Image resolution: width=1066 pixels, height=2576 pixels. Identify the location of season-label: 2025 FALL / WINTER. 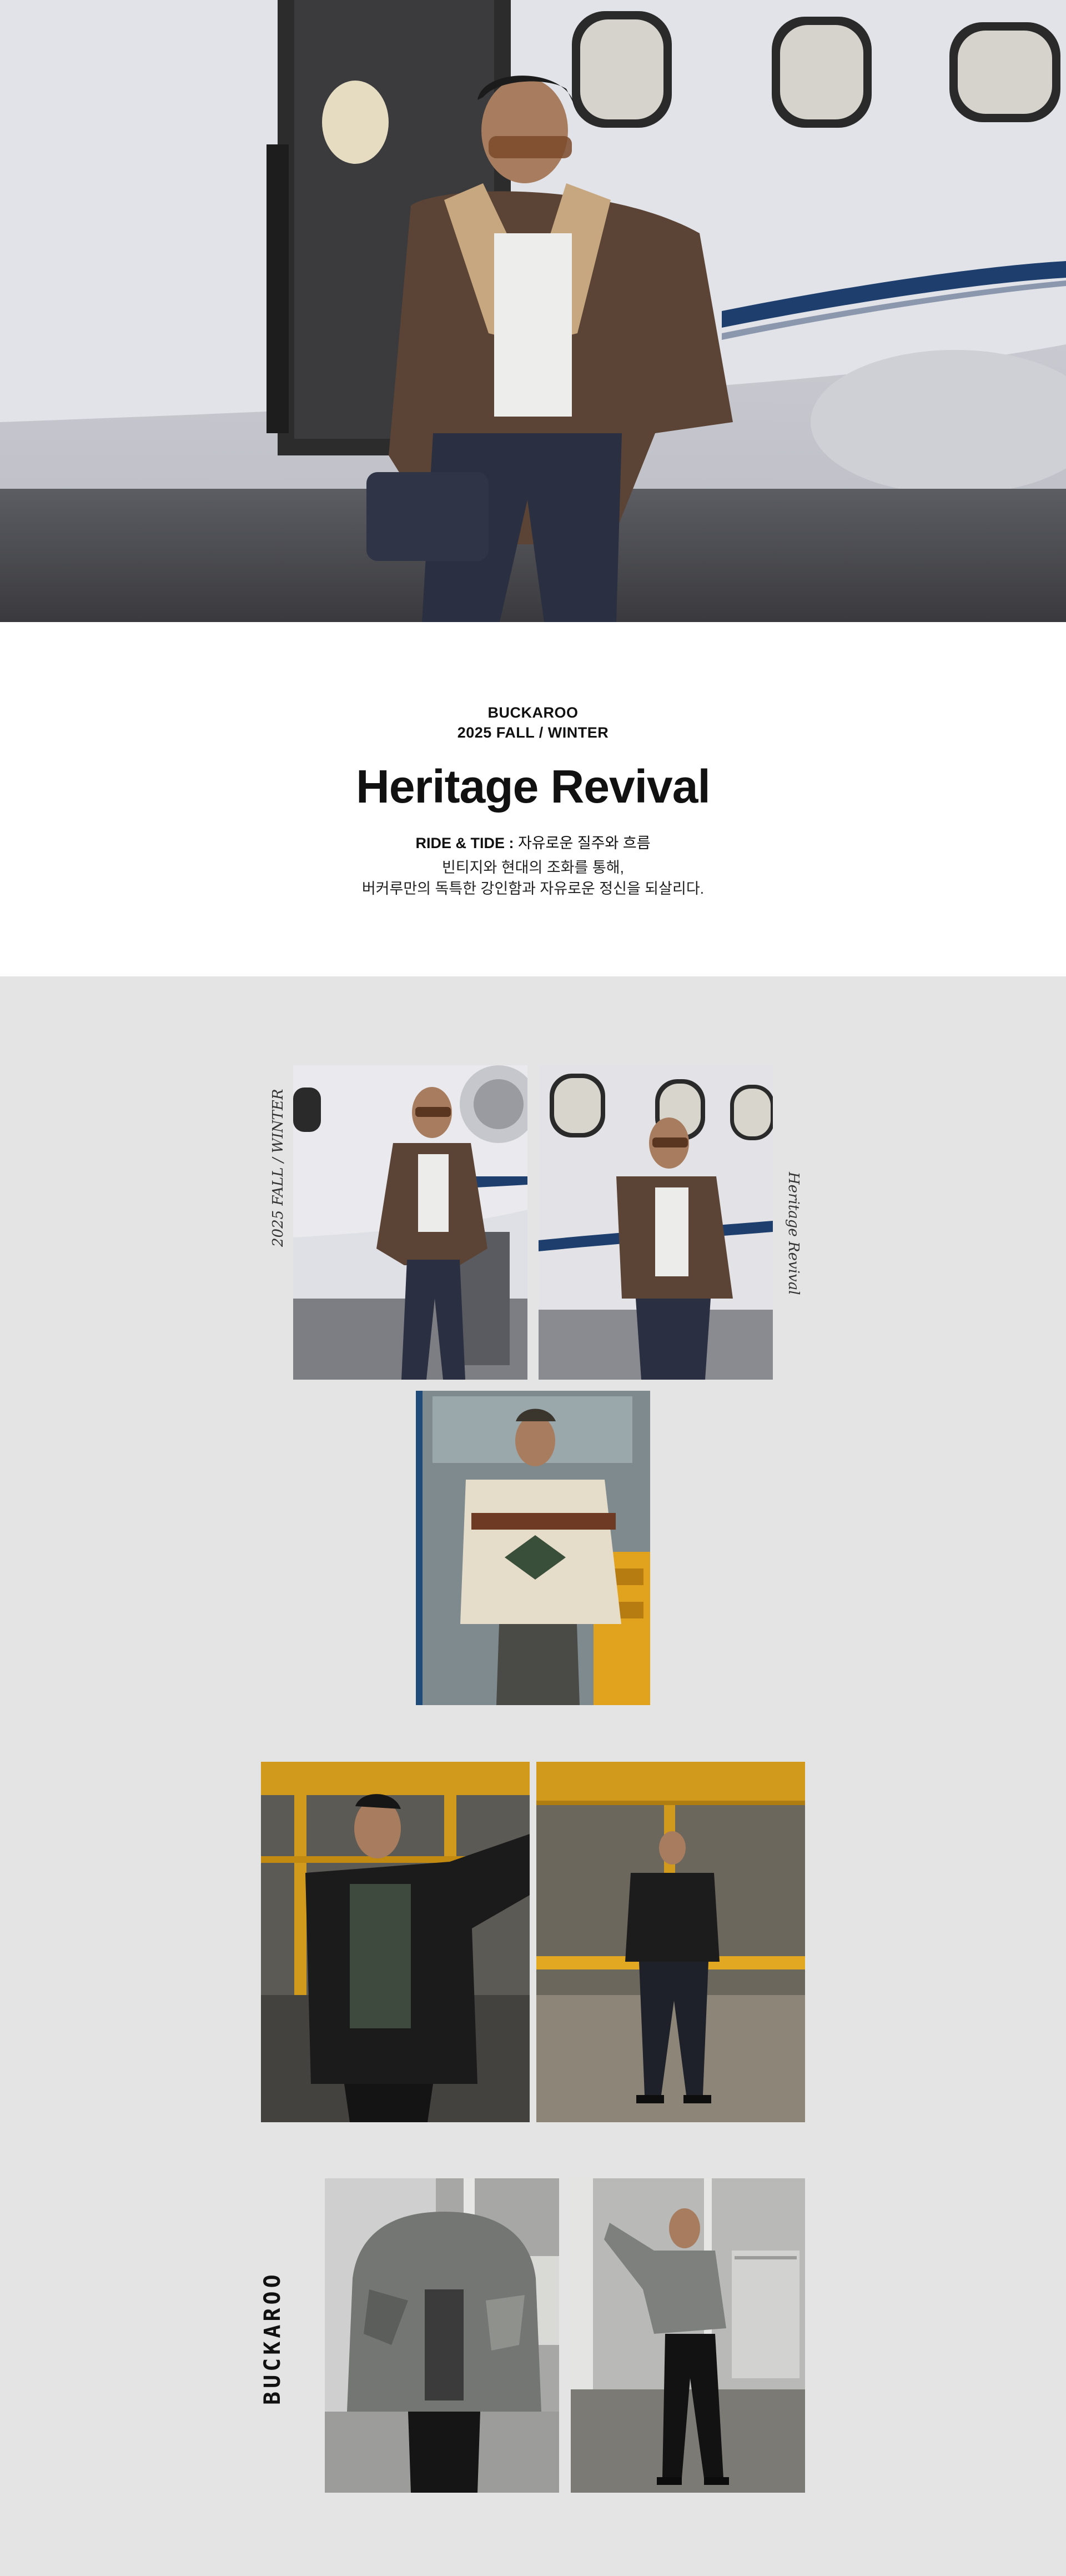
(533, 733).